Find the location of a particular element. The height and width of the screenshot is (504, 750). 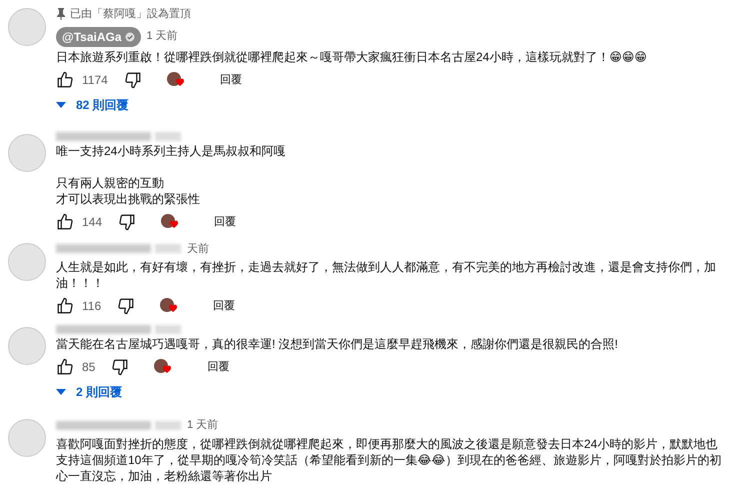

author-badge: @TsaiAGa is located at coordinates (98, 36).